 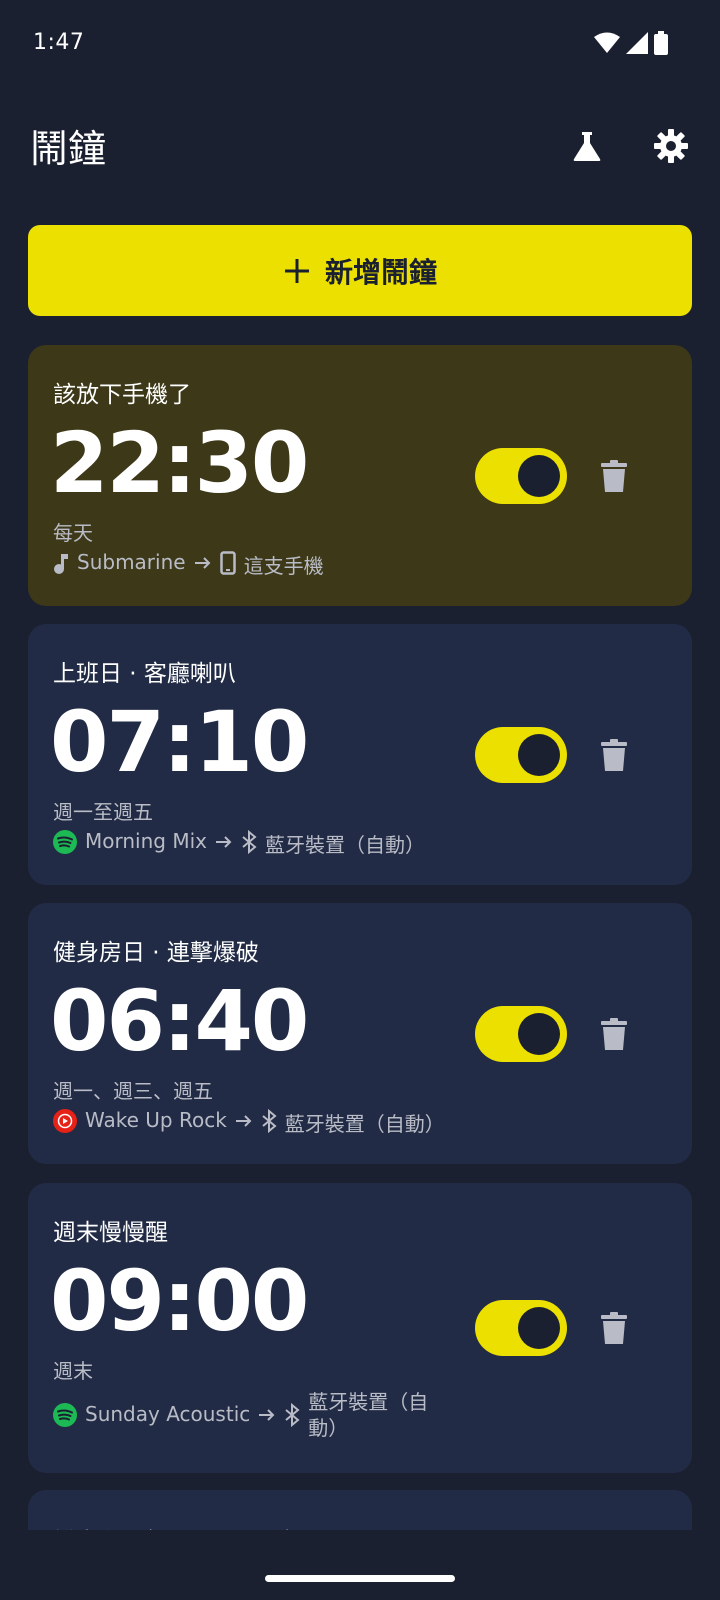 I want to click on alarm-title: 週末慢慢醒, so click(x=110, y=1233).